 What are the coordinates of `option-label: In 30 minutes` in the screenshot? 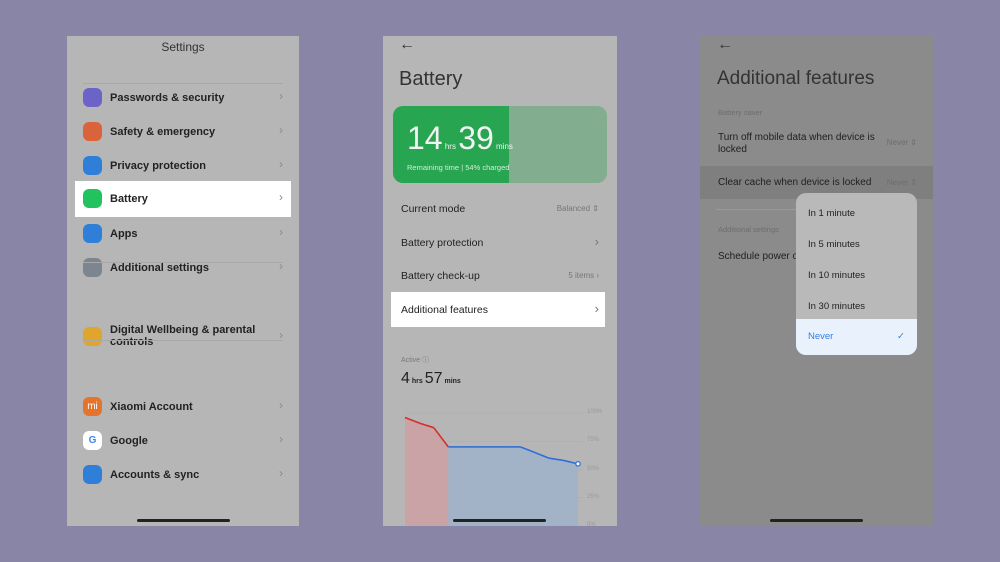 It's located at (837, 306).